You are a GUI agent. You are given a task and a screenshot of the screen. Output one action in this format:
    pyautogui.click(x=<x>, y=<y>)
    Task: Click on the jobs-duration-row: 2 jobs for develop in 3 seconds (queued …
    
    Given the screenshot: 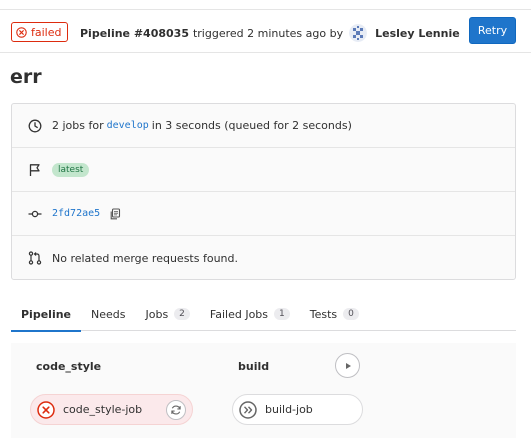 What is the action you would take?
    pyautogui.click(x=263, y=126)
    